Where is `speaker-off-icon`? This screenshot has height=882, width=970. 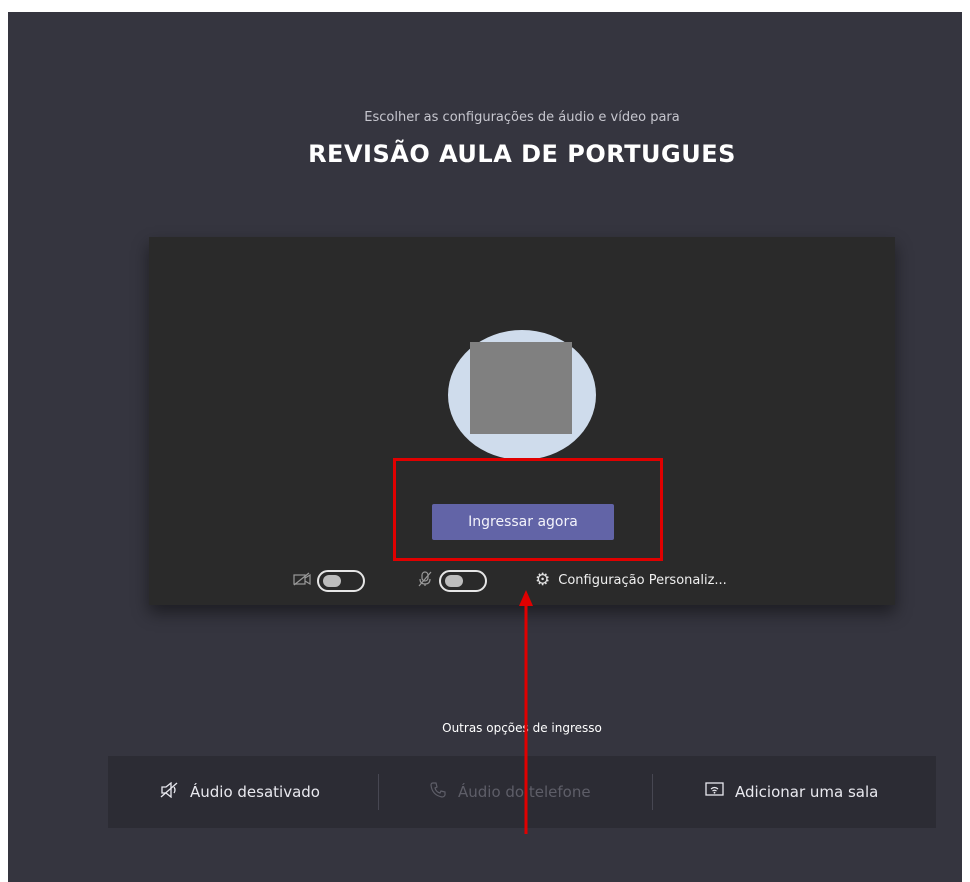
speaker-off-icon is located at coordinates (170, 791).